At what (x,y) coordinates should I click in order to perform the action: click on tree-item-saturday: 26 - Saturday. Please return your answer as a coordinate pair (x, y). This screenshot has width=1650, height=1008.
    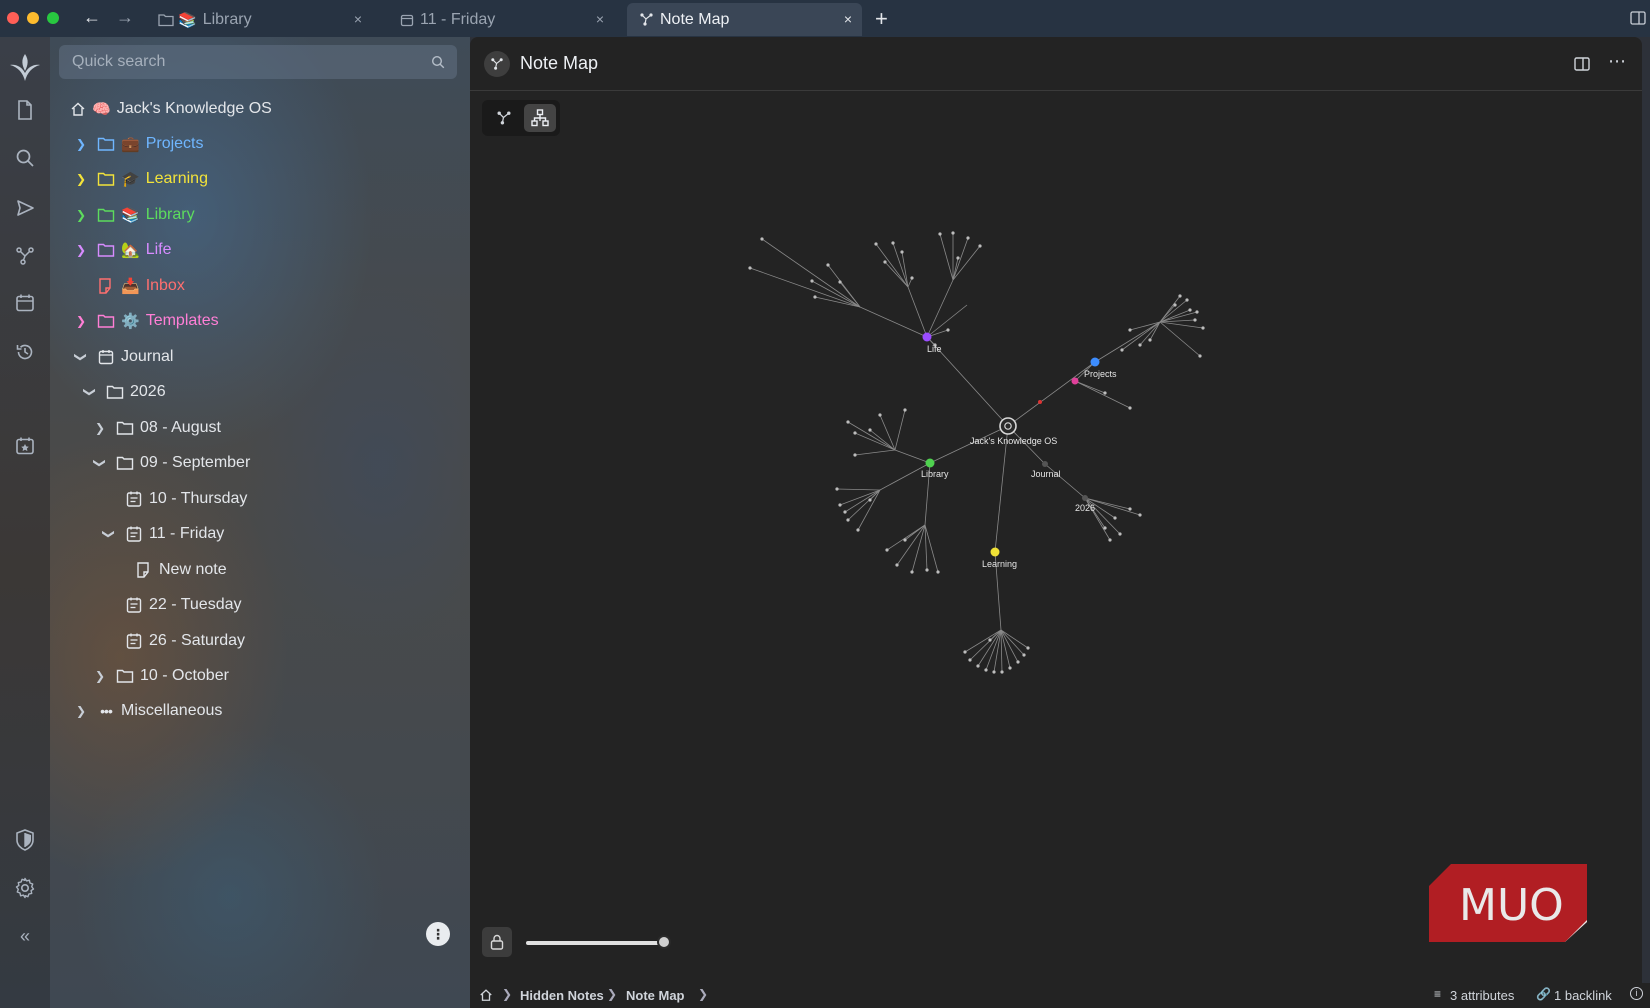
    Looking at the image, I should click on (173, 641).